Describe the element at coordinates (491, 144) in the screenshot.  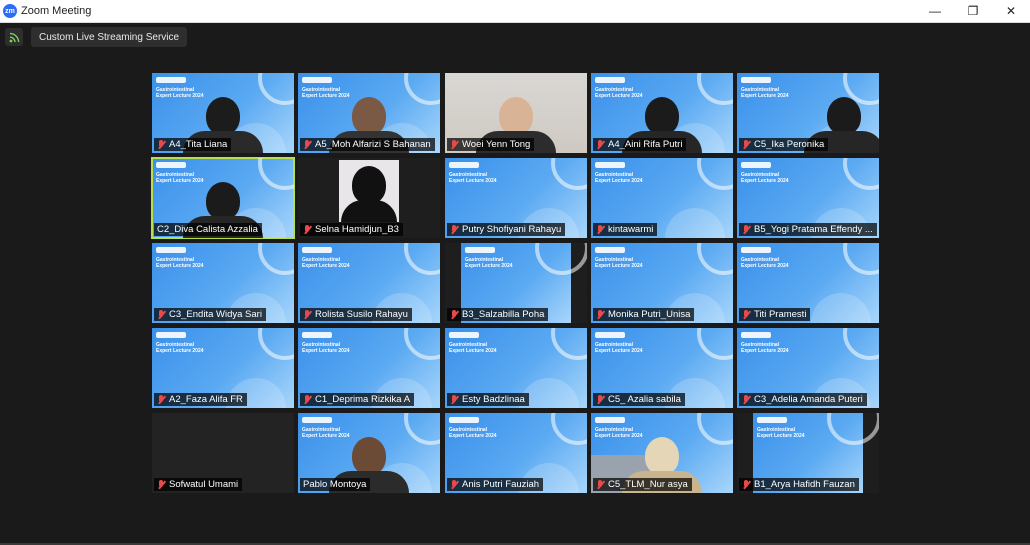
I see `participant-name-label: Woei Yenn Tong` at that location.